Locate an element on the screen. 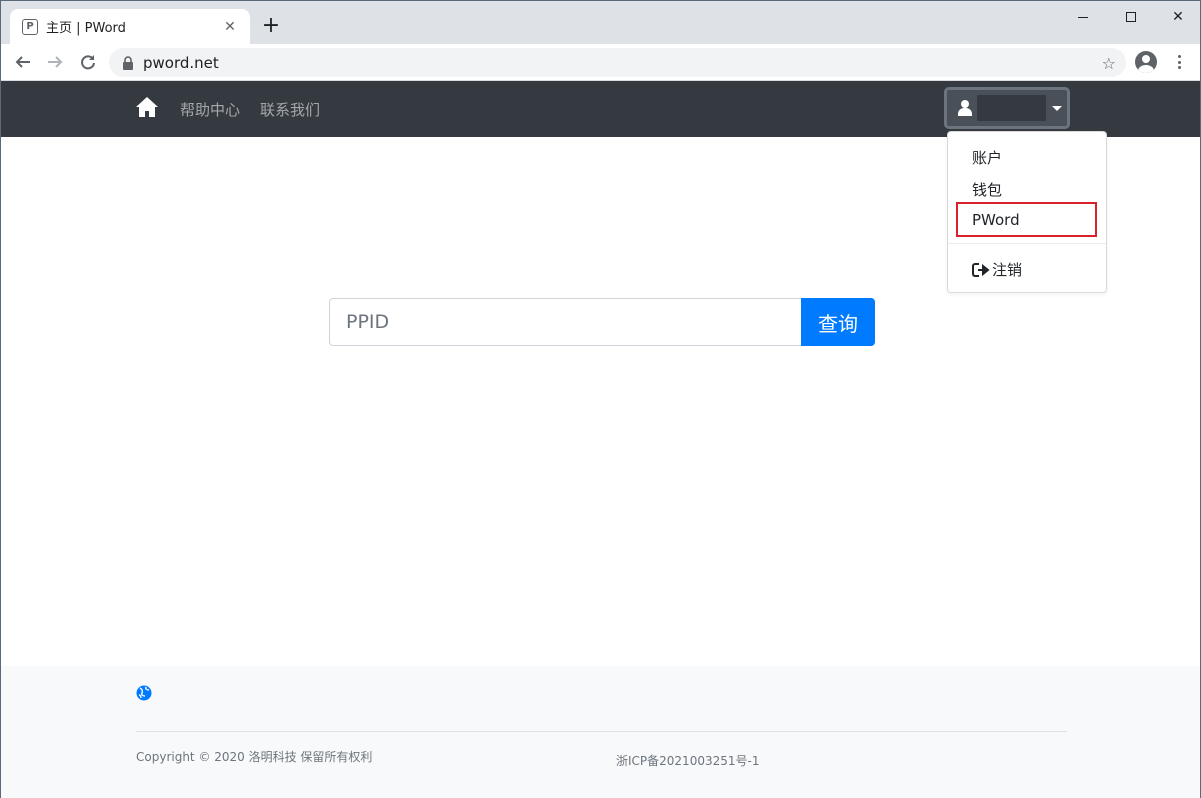 Image resolution: width=1201 pixels, height=798 pixels. arrow-left-icon is located at coordinates (22, 62).